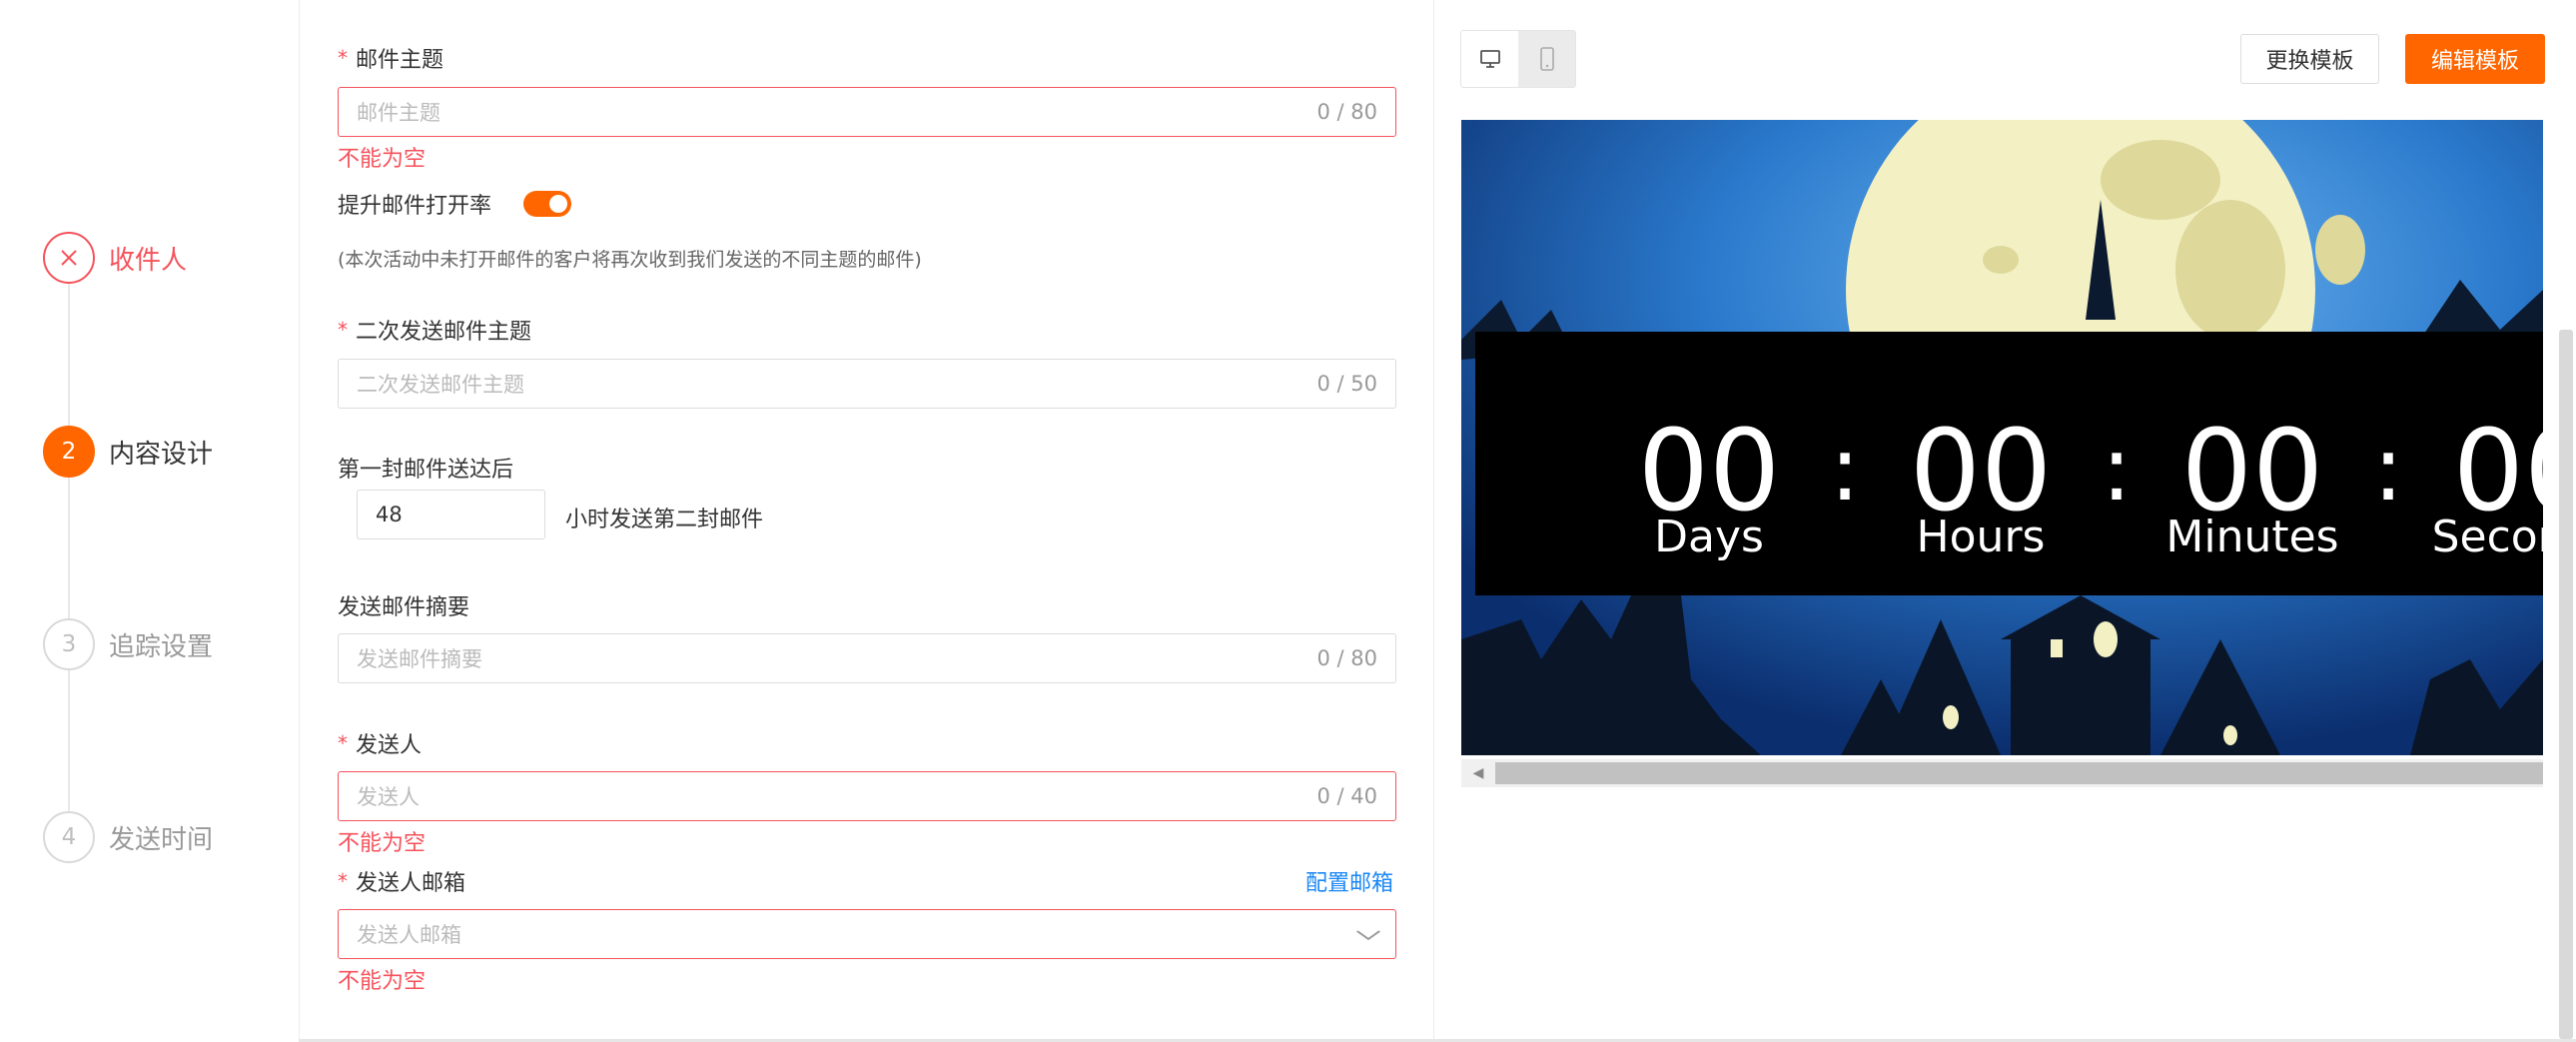 This screenshot has height=1042, width=2576. What do you see at coordinates (409, 935) in the screenshot?
I see `sender-email-placeholder: 发送人邮箱` at bounding box center [409, 935].